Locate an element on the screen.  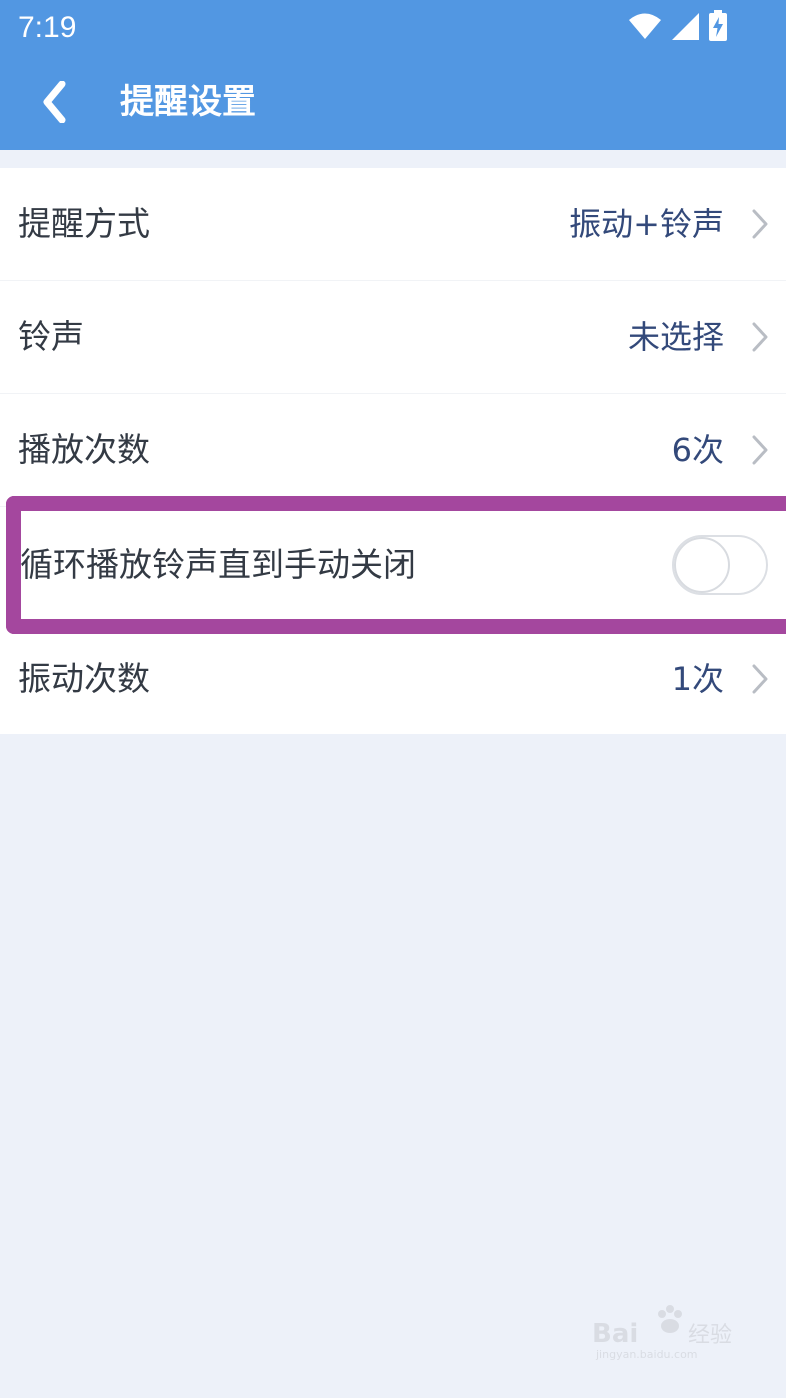
setting-value: 6次 is located at coordinates (697, 450).